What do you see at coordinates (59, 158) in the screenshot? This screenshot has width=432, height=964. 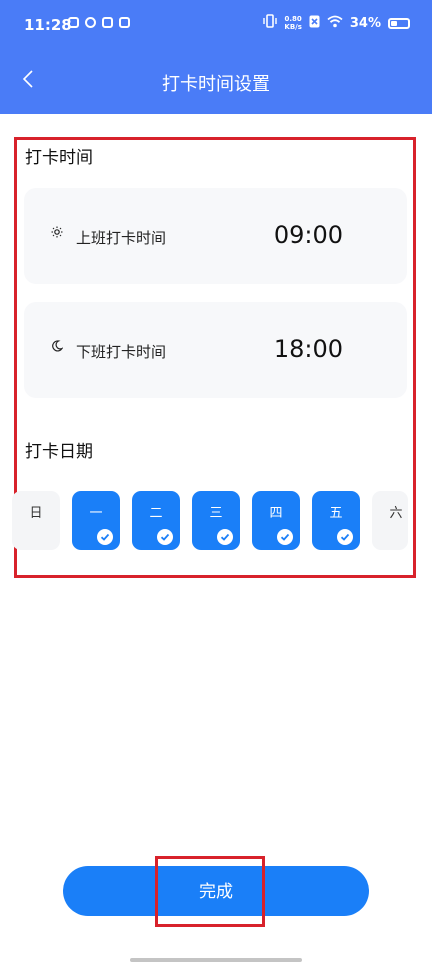 I see `section-title-time: 打卡时间` at bounding box center [59, 158].